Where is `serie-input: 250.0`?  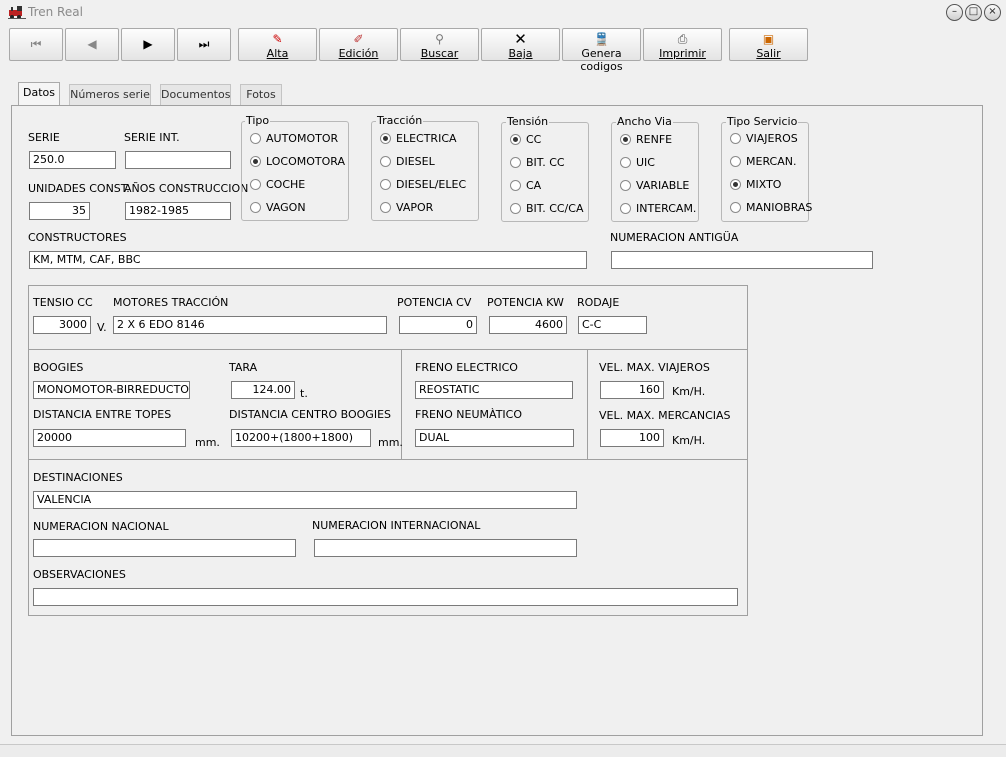
serie-input: 250.0 is located at coordinates (72, 160).